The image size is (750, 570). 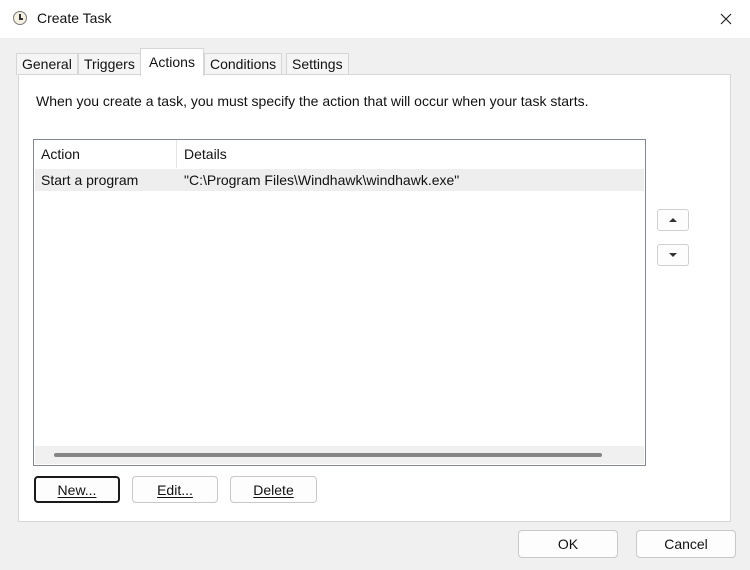 I want to click on move-down-button, so click(x=673, y=255).